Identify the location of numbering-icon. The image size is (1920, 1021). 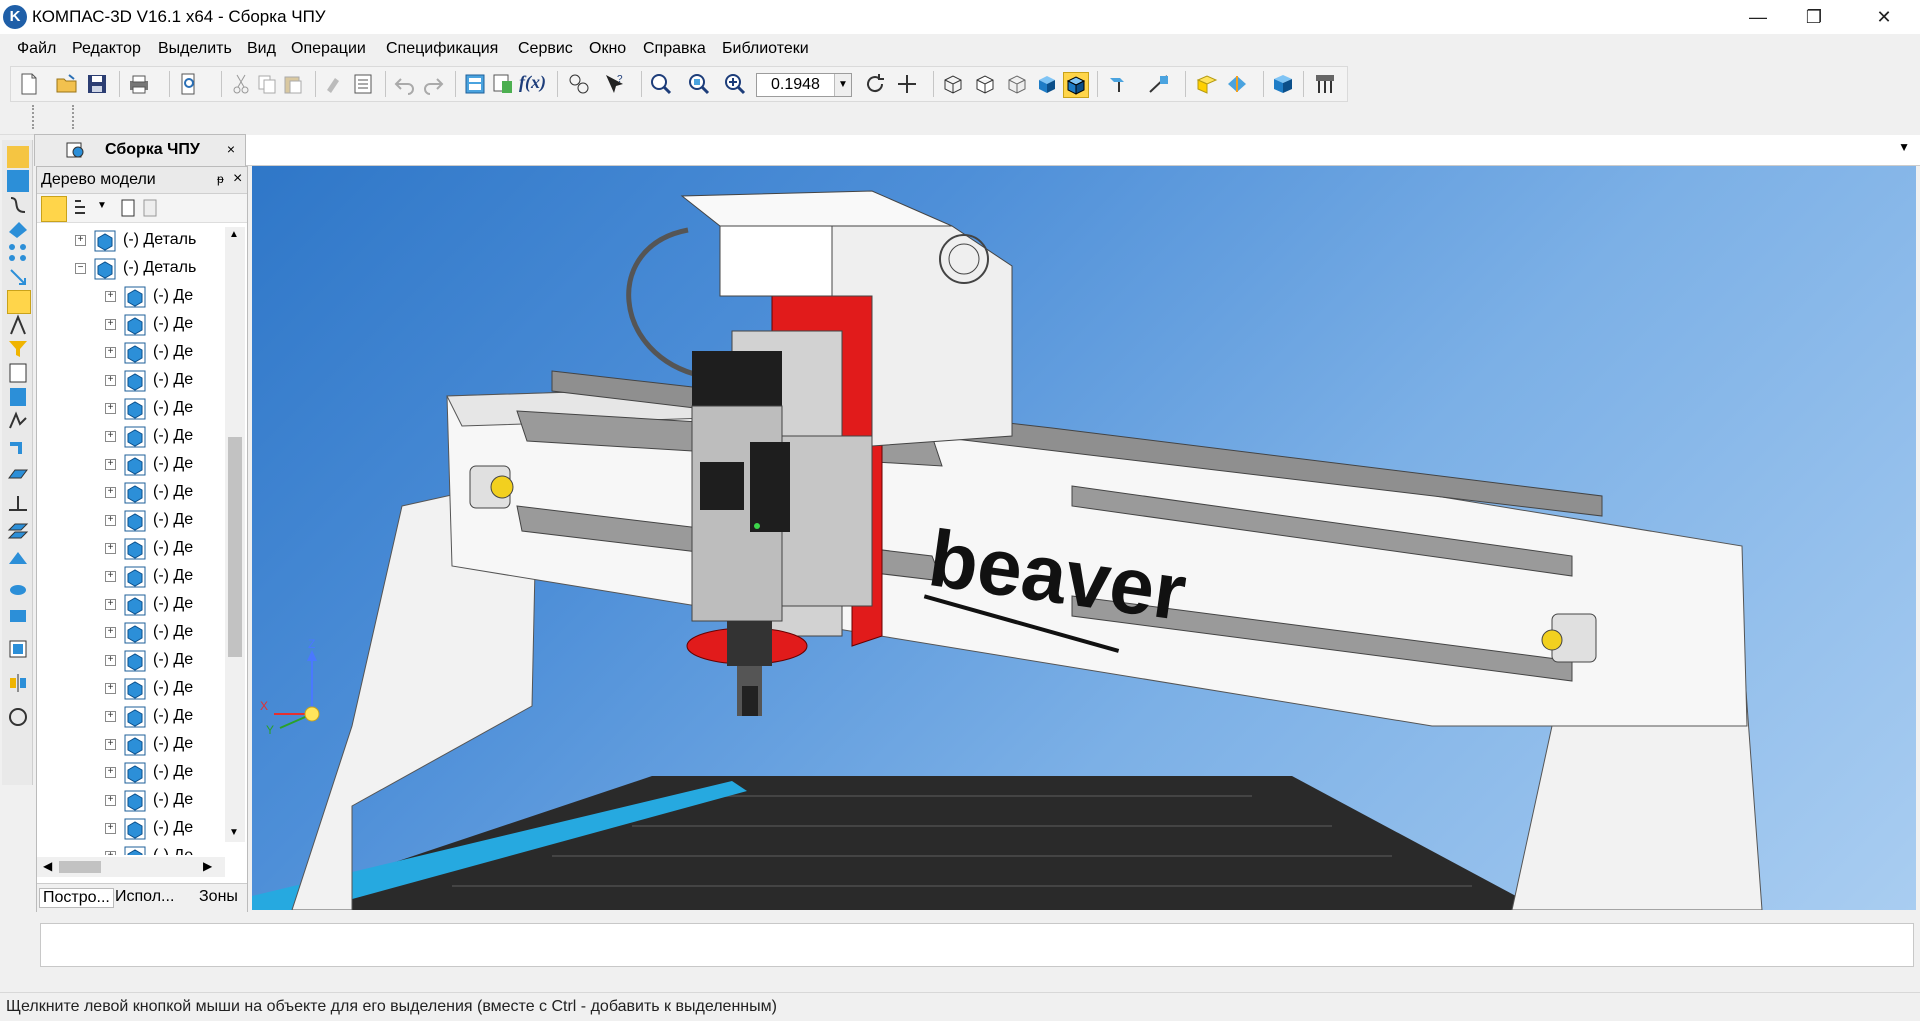
(579, 84).